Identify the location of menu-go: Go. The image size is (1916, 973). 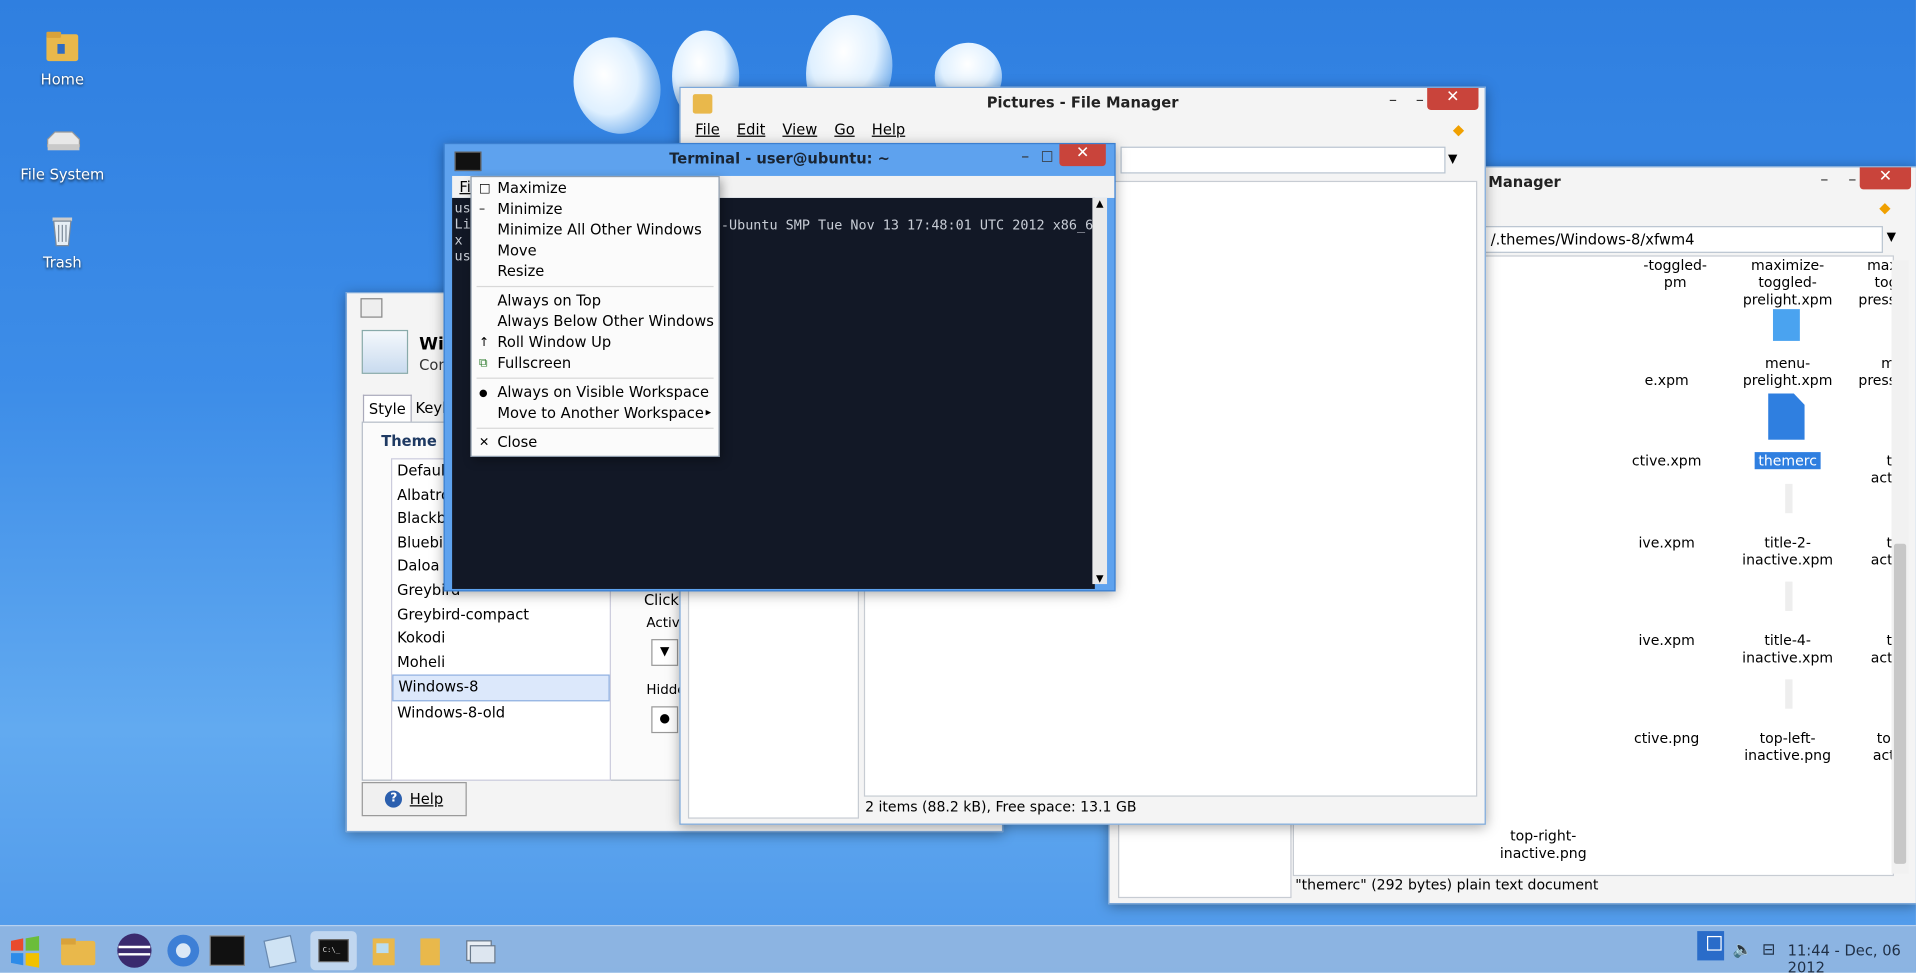
(844, 129).